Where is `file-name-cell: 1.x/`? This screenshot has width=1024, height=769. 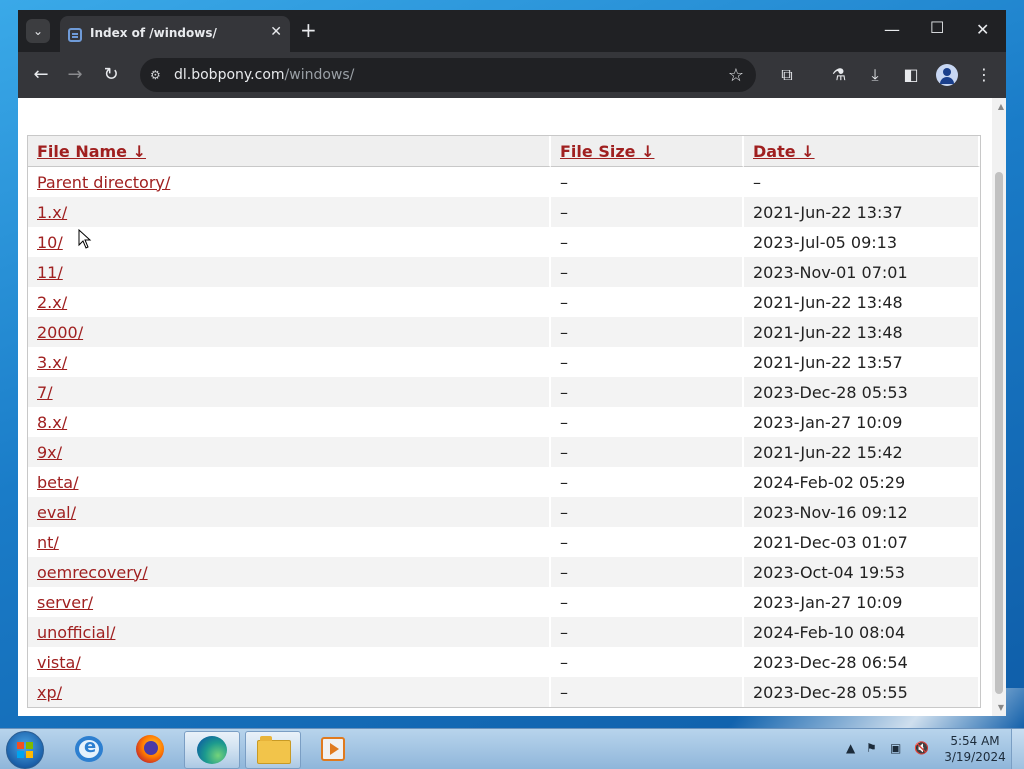 file-name-cell: 1.x/ is located at coordinates (289, 212).